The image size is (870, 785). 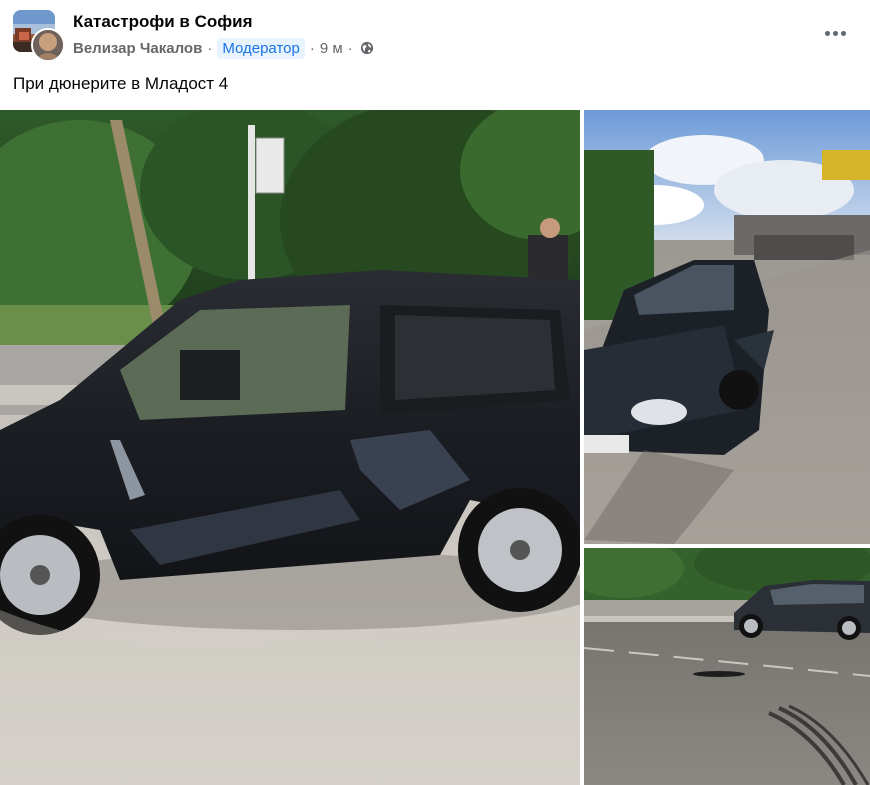 What do you see at coordinates (331, 48) in the screenshot?
I see `post-timestamp: 9 м` at bounding box center [331, 48].